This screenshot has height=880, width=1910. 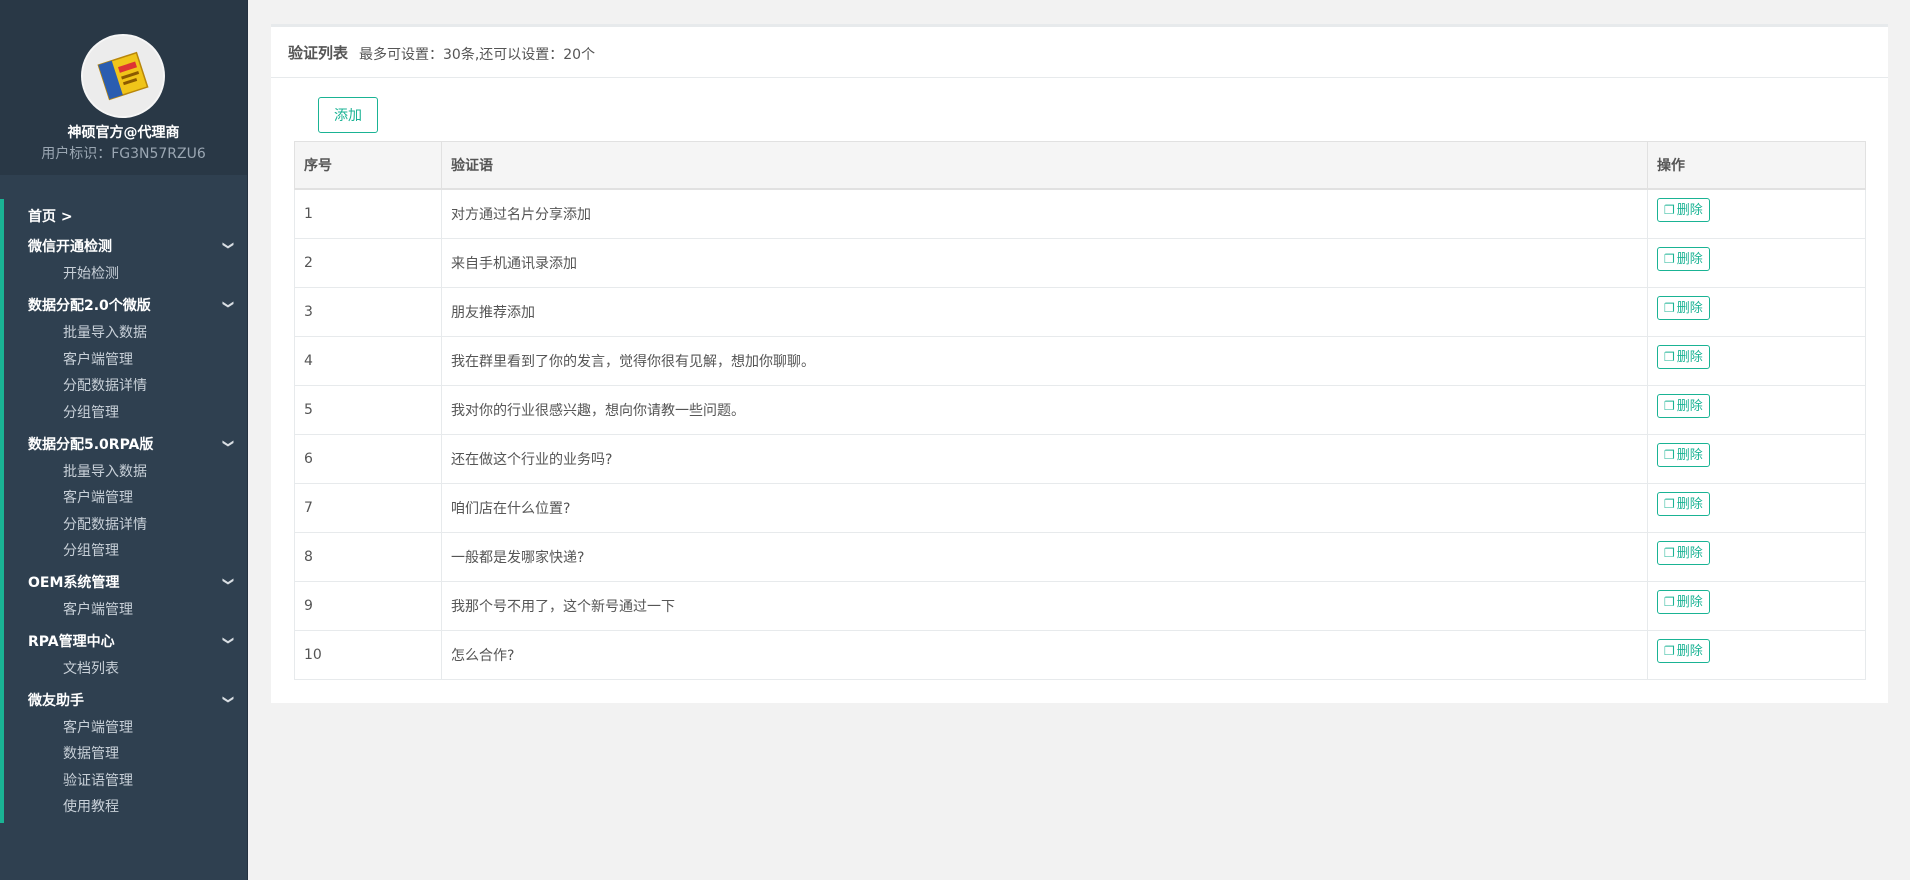 I want to click on cell-number: 5, so click(x=368, y=410).